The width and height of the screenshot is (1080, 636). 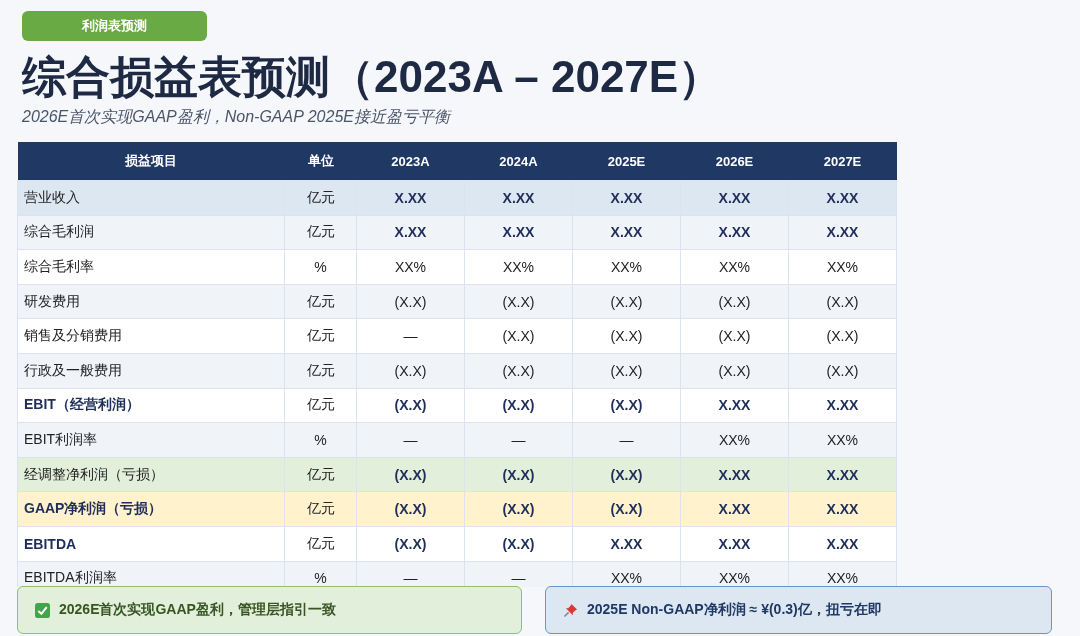 What do you see at coordinates (151, 544) in the screenshot?
I see `table-cell: EBITDA` at bounding box center [151, 544].